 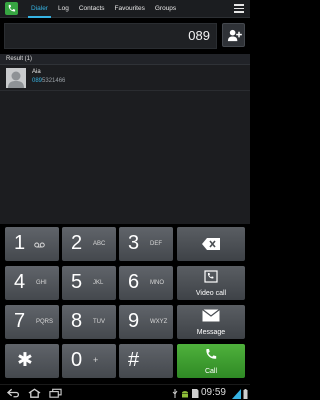 I want to click on add-person-icon, so click(x=234, y=35).